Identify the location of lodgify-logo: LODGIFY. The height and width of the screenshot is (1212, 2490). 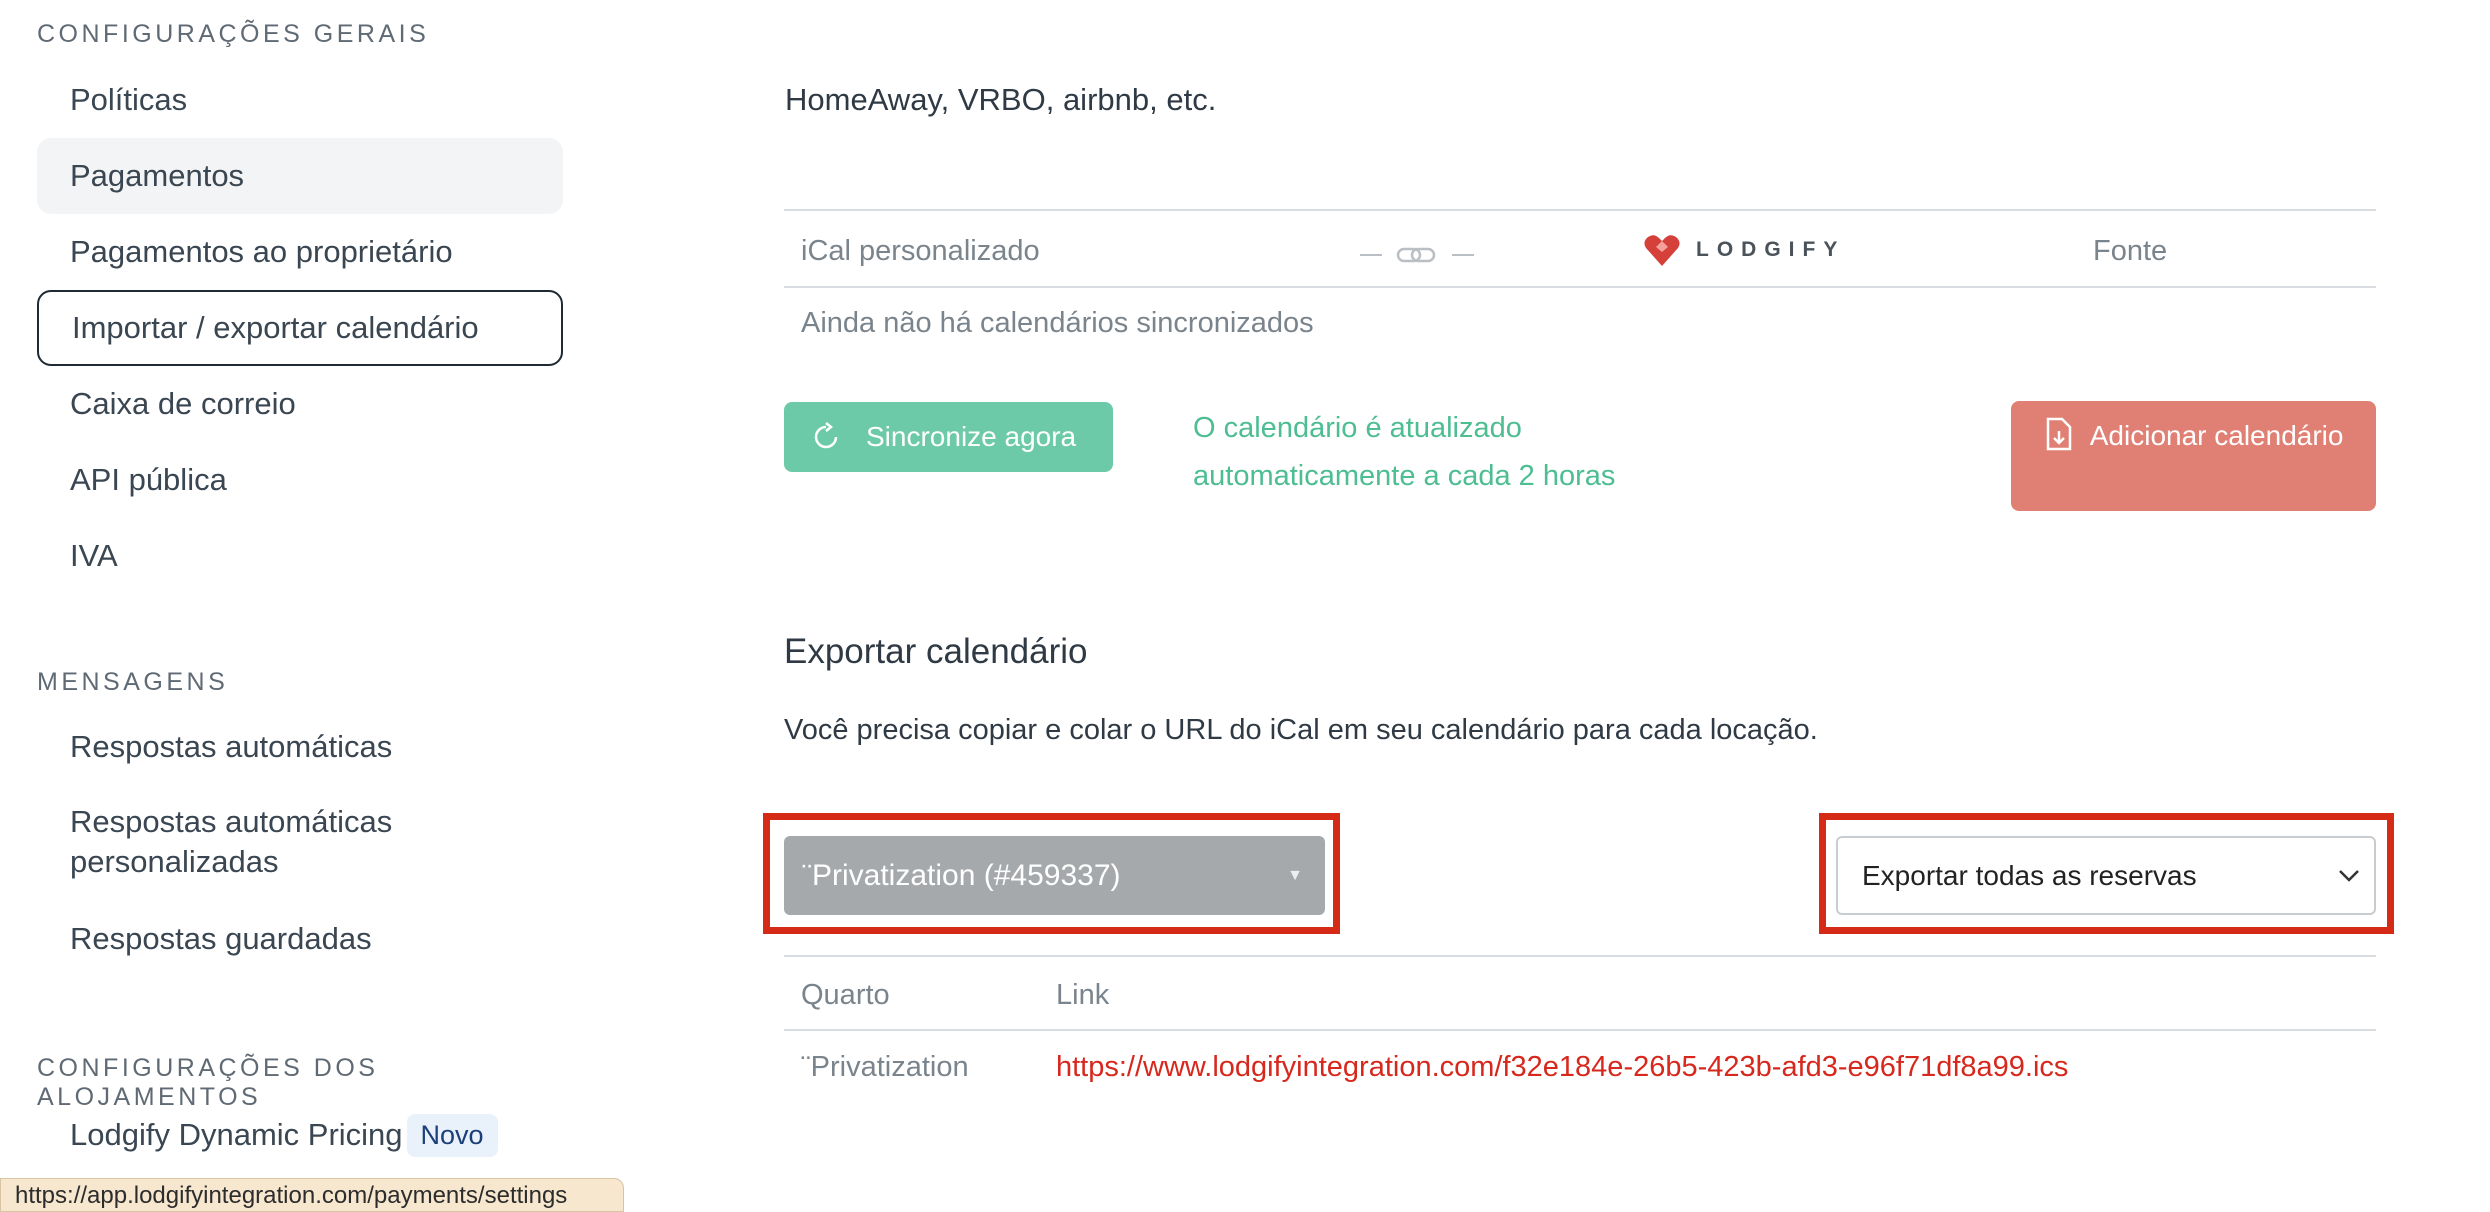
(1743, 250).